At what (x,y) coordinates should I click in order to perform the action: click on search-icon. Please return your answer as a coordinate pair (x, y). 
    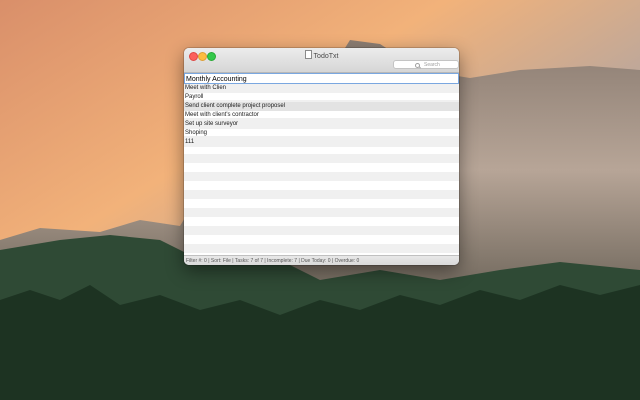
    Looking at the image, I should click on (417, 65).